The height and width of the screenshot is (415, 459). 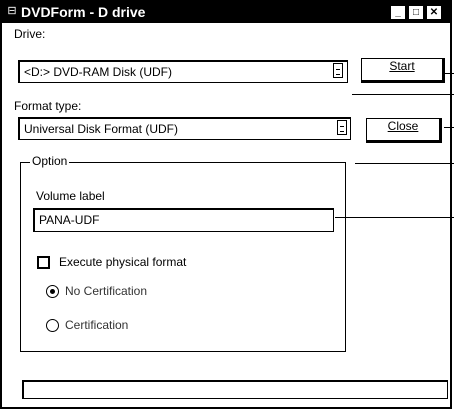 I want to click on certification-label: Certification, so click(x=97, y=325).